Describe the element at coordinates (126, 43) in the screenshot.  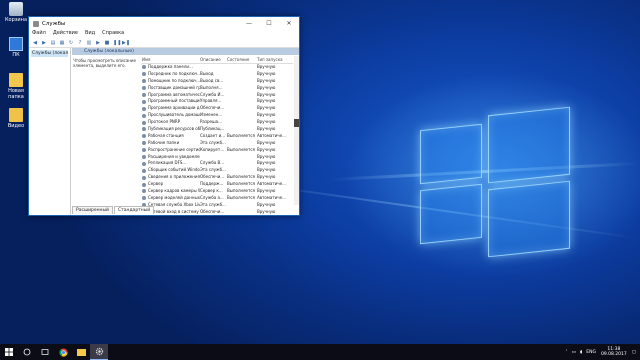
I see `restart-icon: ▶❚` at that location.